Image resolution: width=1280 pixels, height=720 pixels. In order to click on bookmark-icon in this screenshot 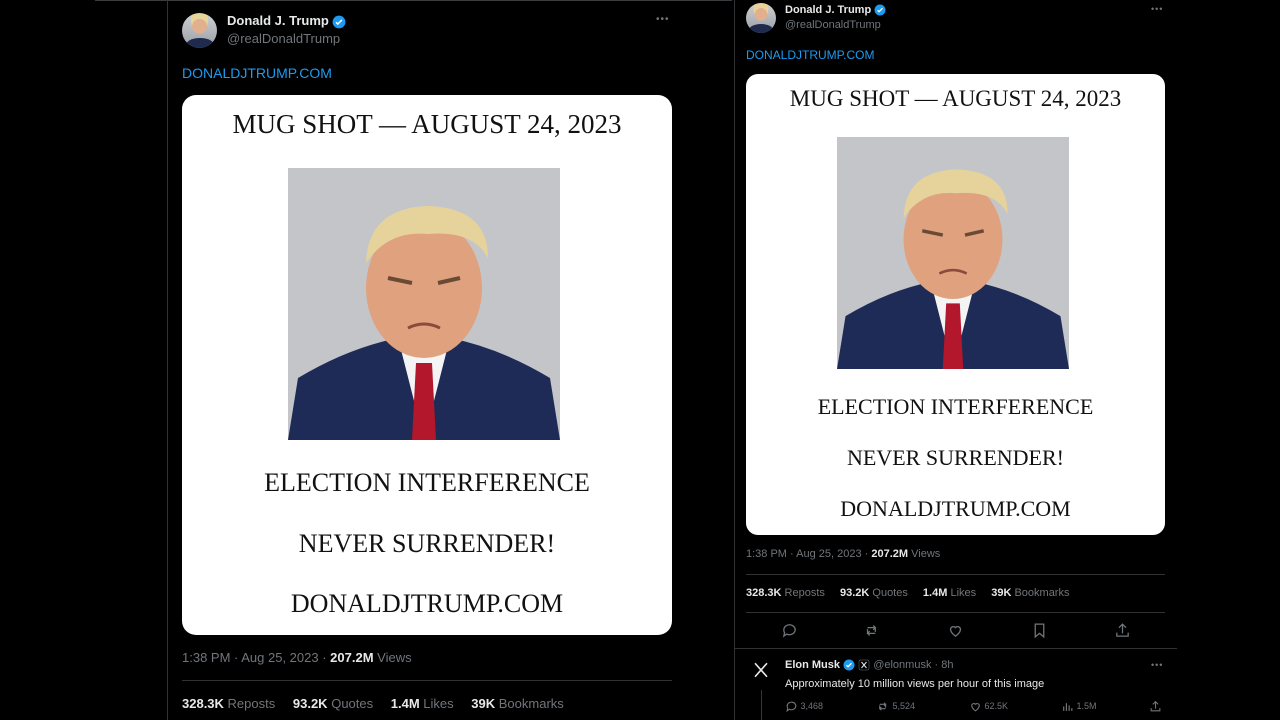, I will do `click(1039, 630)`.